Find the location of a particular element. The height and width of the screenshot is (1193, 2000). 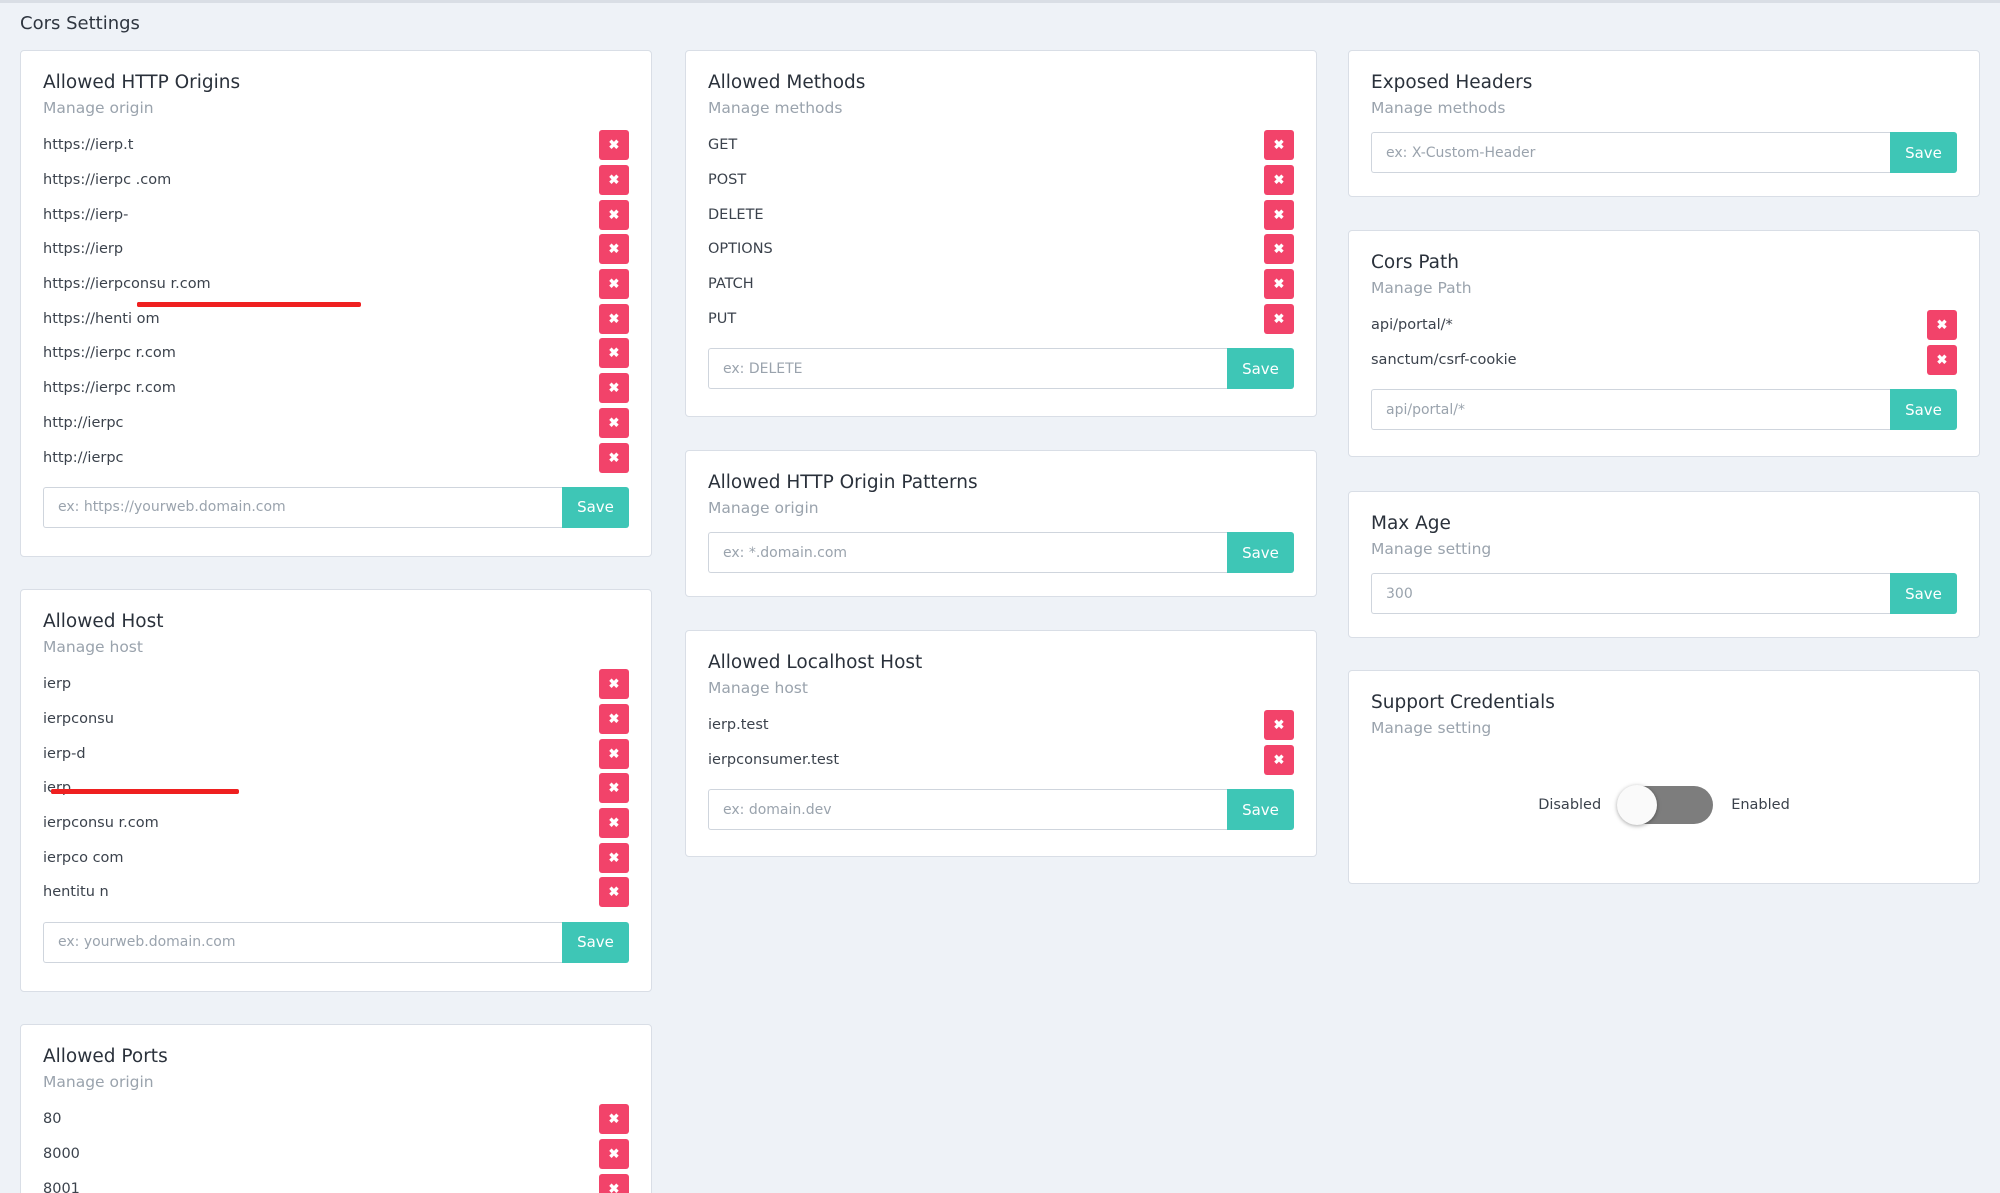

item-text: ierpco com is located at coordinates (83, 857).